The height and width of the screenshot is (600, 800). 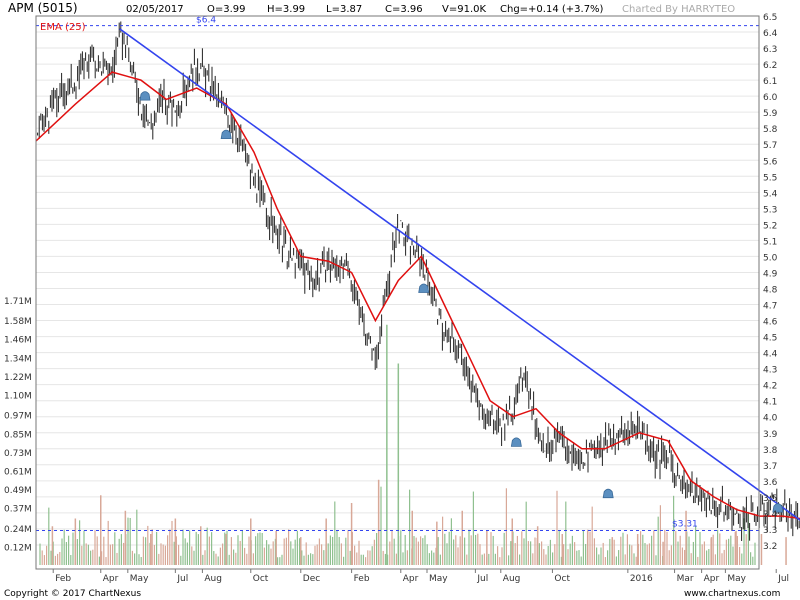 I want to click on price-tick-label: 3.9, so click(x=770, y=435).